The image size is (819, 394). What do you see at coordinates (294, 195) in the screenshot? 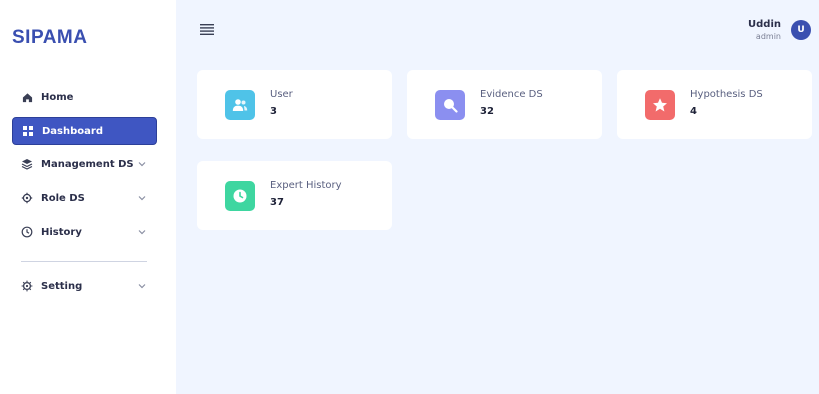
I see `stat-card-expert-history: Expert History 37` at bounding box center [294, 195].